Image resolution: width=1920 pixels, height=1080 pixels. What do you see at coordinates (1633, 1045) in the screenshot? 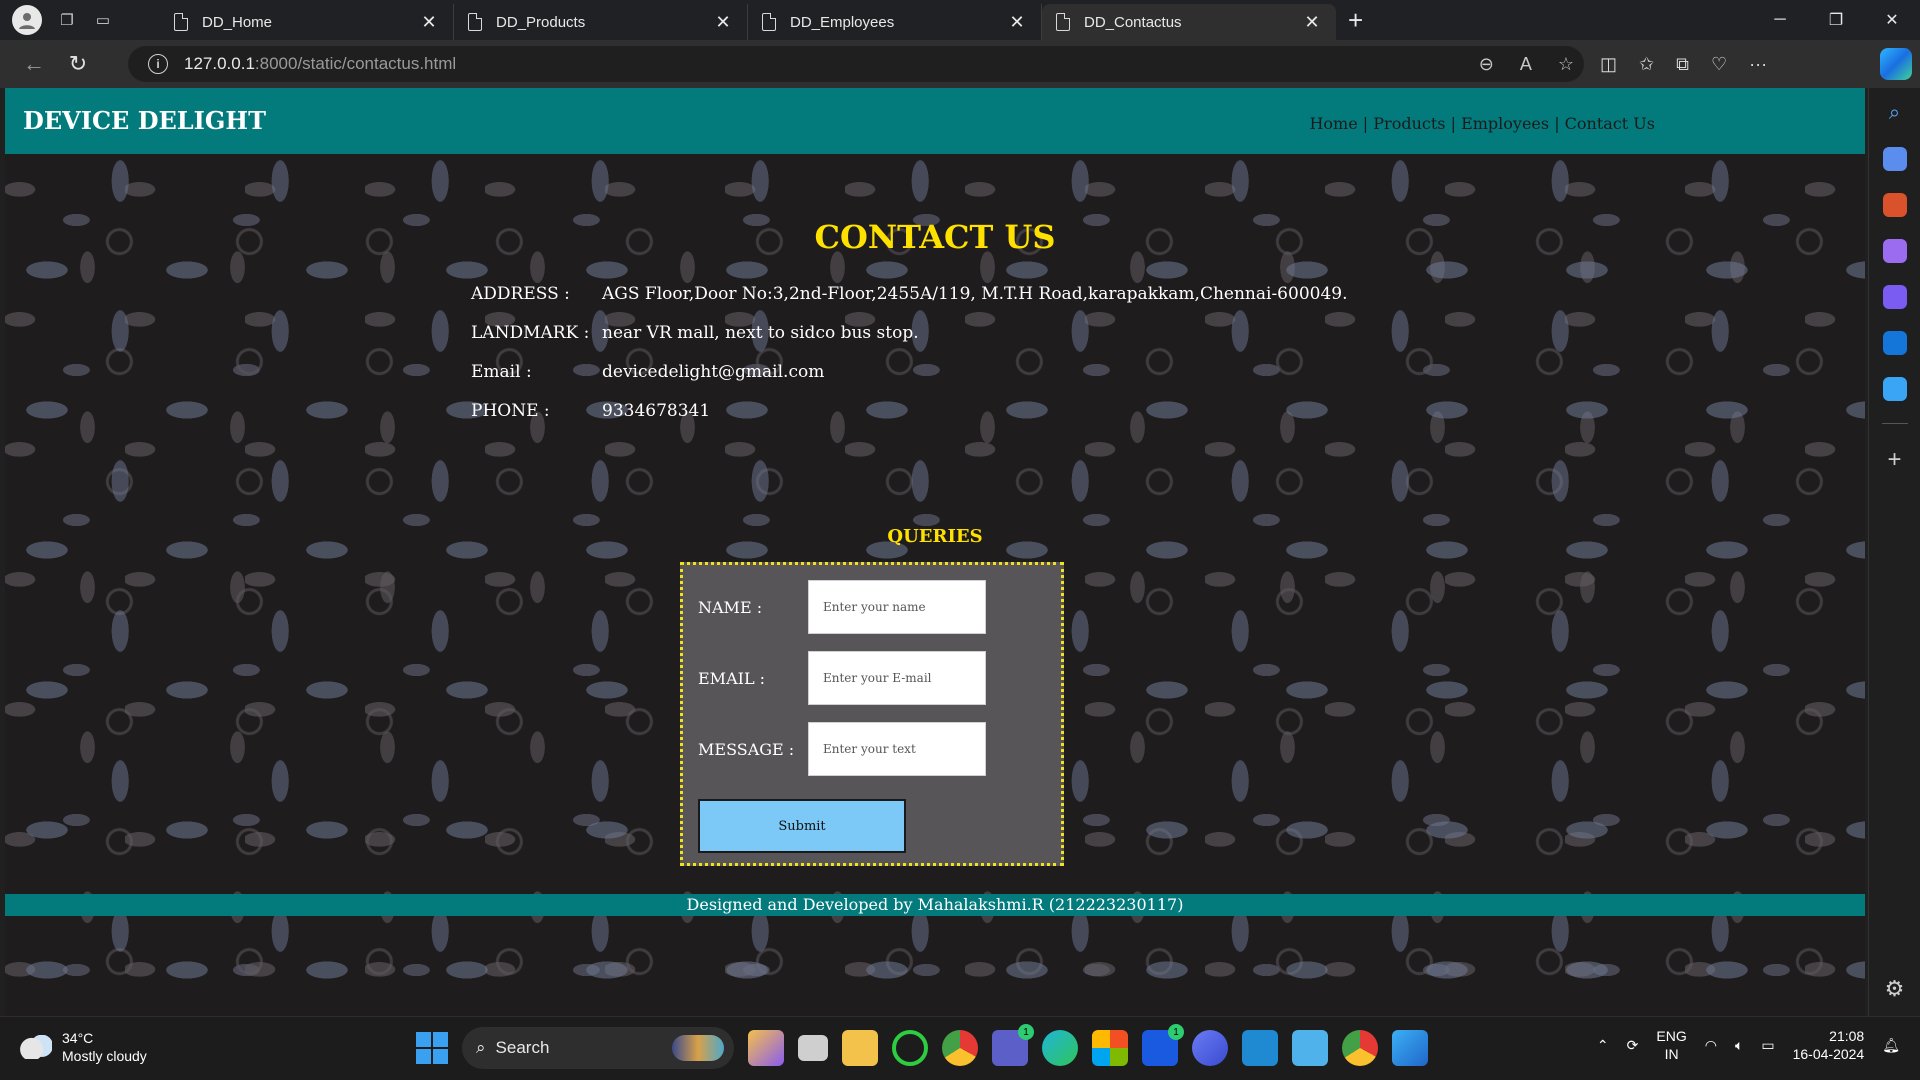
I see `sync-icon: ⟳` at bounding box center [1633, 1045].